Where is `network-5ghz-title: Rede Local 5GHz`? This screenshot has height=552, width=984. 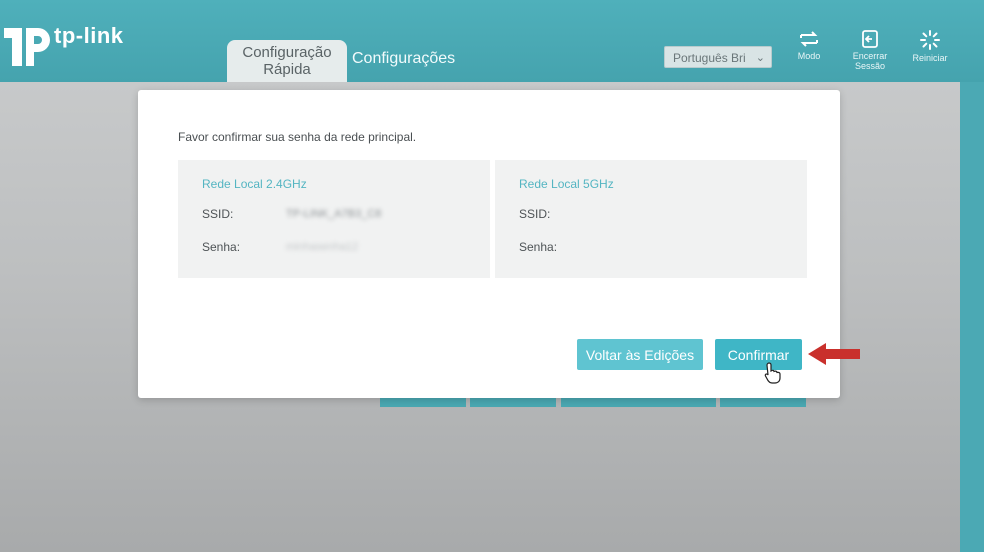 network-5ghz-title: Rede Local 5GHz is located at coordinates (566, 184).